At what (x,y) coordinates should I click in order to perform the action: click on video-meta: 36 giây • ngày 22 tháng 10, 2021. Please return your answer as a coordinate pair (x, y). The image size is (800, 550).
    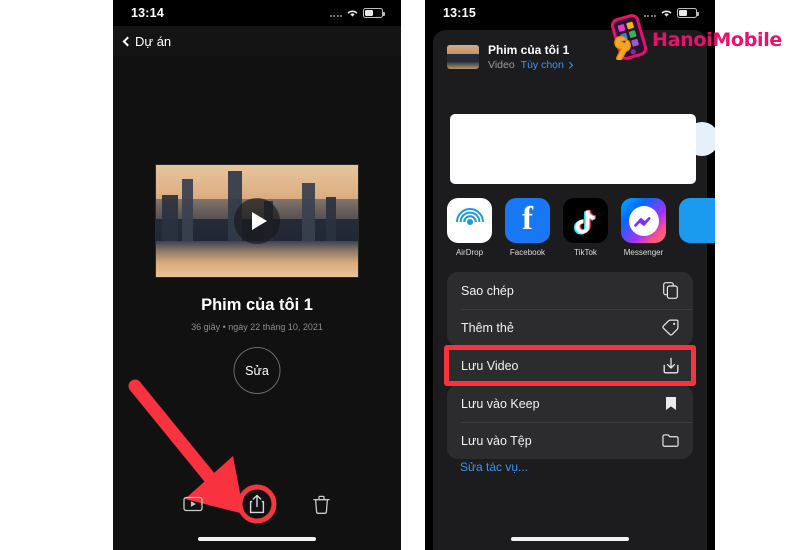
    Looking at the image, I should click on (257, 327).